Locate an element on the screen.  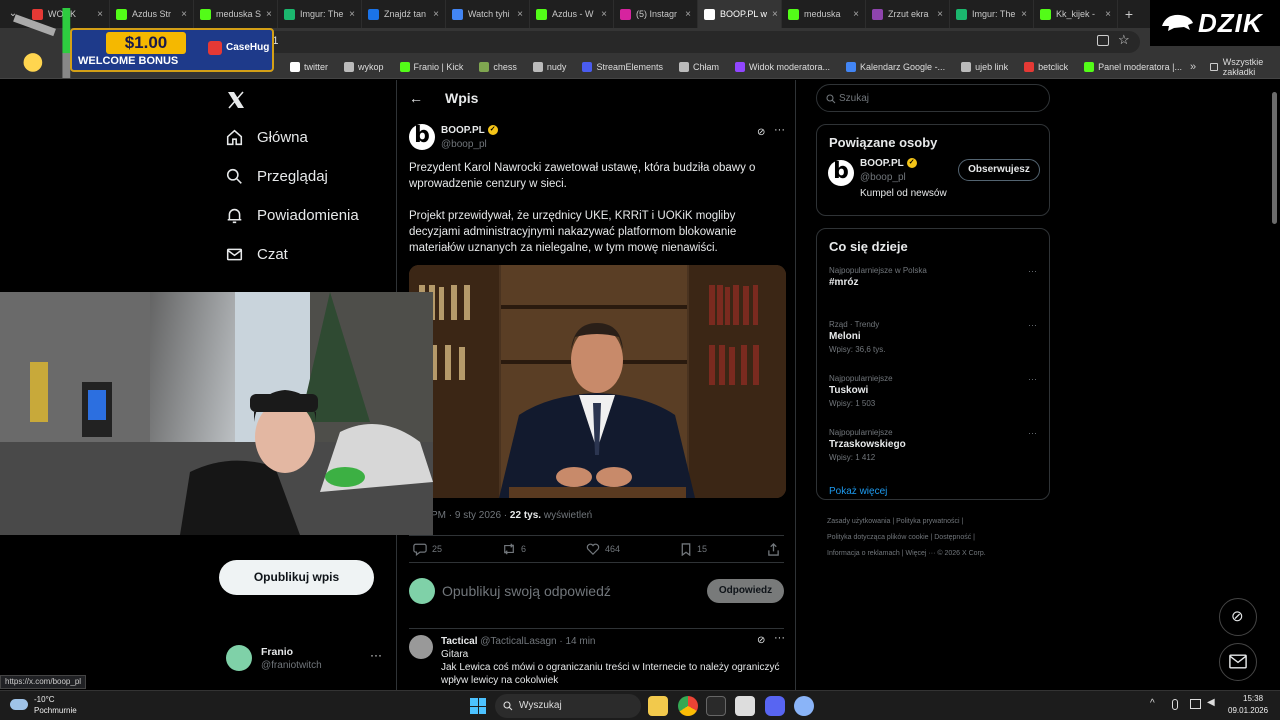
repost-action: 6 is located at coordinates (514, 549).